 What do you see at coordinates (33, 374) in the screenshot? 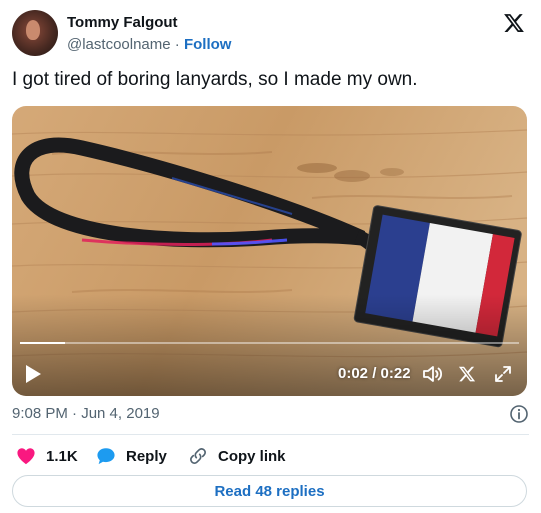
I see `play-icon` at bounding box center [33, 374].